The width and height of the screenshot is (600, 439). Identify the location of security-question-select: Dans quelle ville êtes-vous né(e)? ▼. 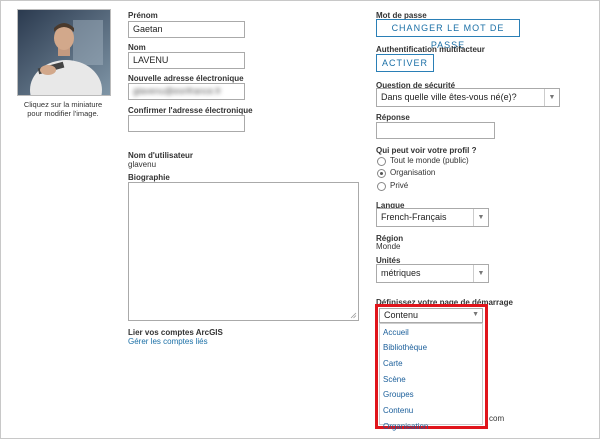
(468, 97).